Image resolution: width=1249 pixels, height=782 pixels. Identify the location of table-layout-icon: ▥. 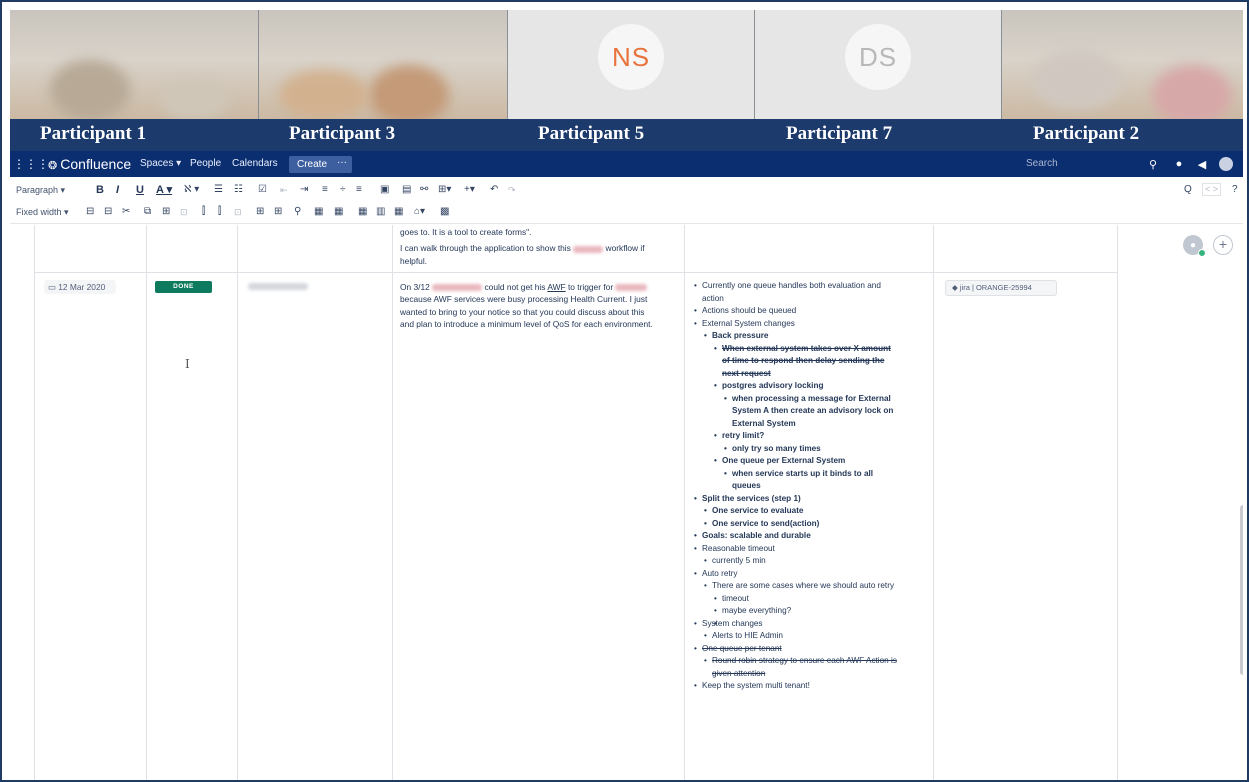
(380, 212).